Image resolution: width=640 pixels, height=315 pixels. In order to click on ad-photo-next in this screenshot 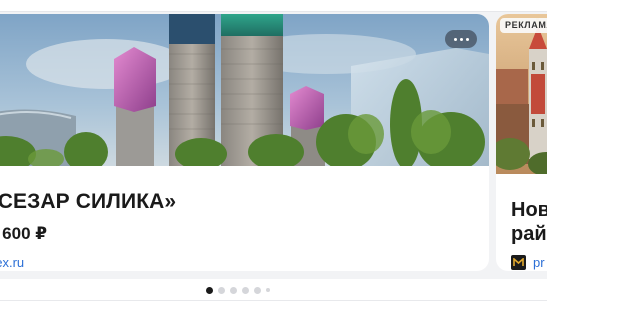, I will do `click(521, 94)`.